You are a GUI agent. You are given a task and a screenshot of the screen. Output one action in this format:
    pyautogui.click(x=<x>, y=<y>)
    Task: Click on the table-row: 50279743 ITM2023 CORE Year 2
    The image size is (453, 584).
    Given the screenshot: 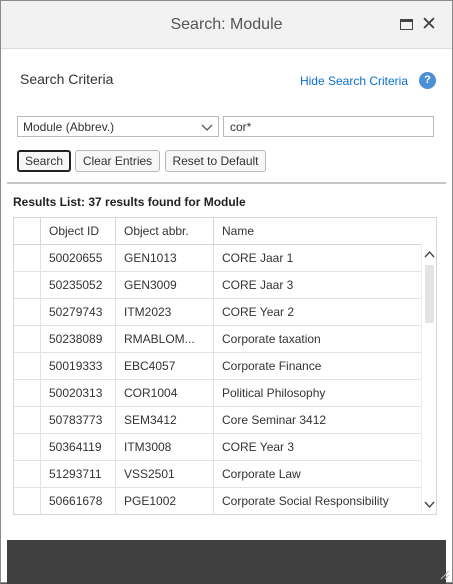 What is the action you would take?
    pyautogui.click(x=218, y=312)
    